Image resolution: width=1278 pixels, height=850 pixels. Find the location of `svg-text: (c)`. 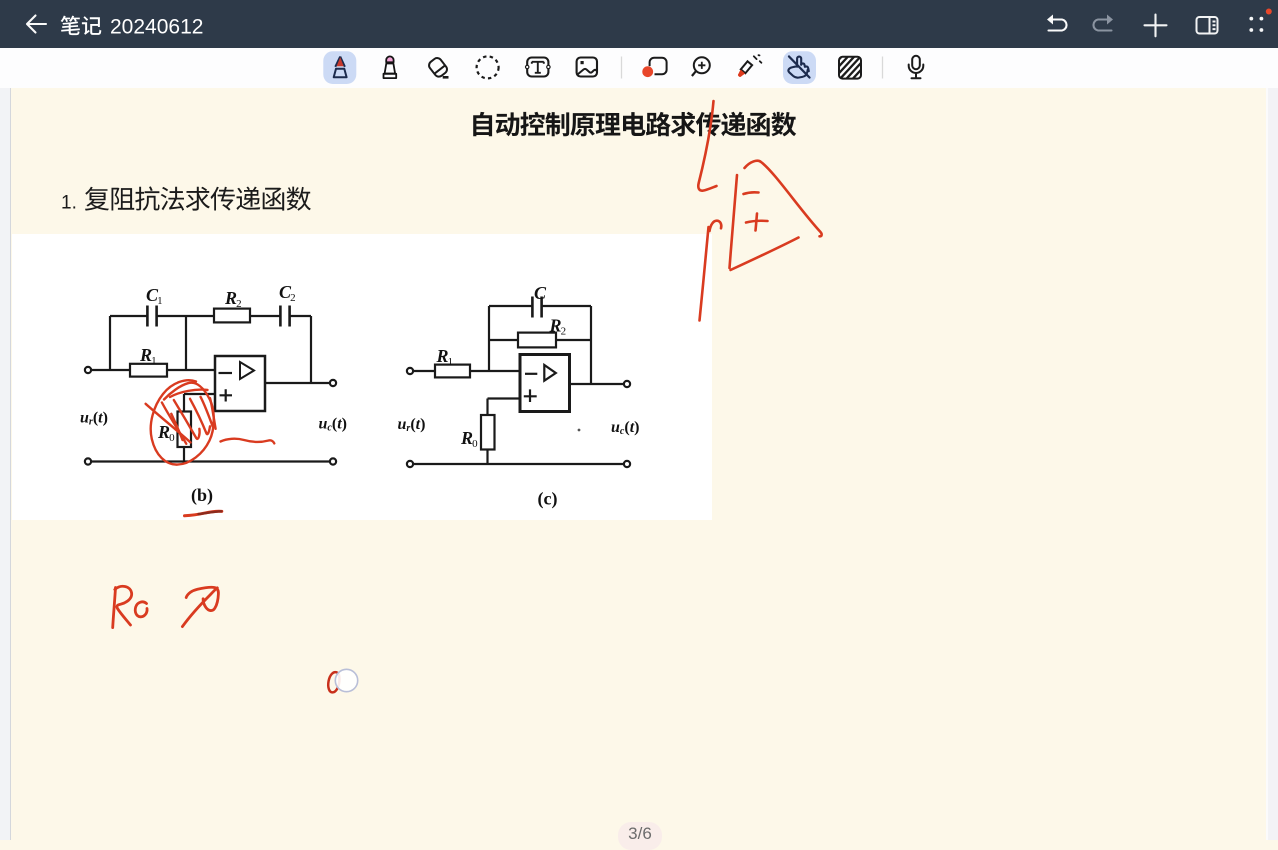

svg-text: (c) is located at coordinates (548, 499).